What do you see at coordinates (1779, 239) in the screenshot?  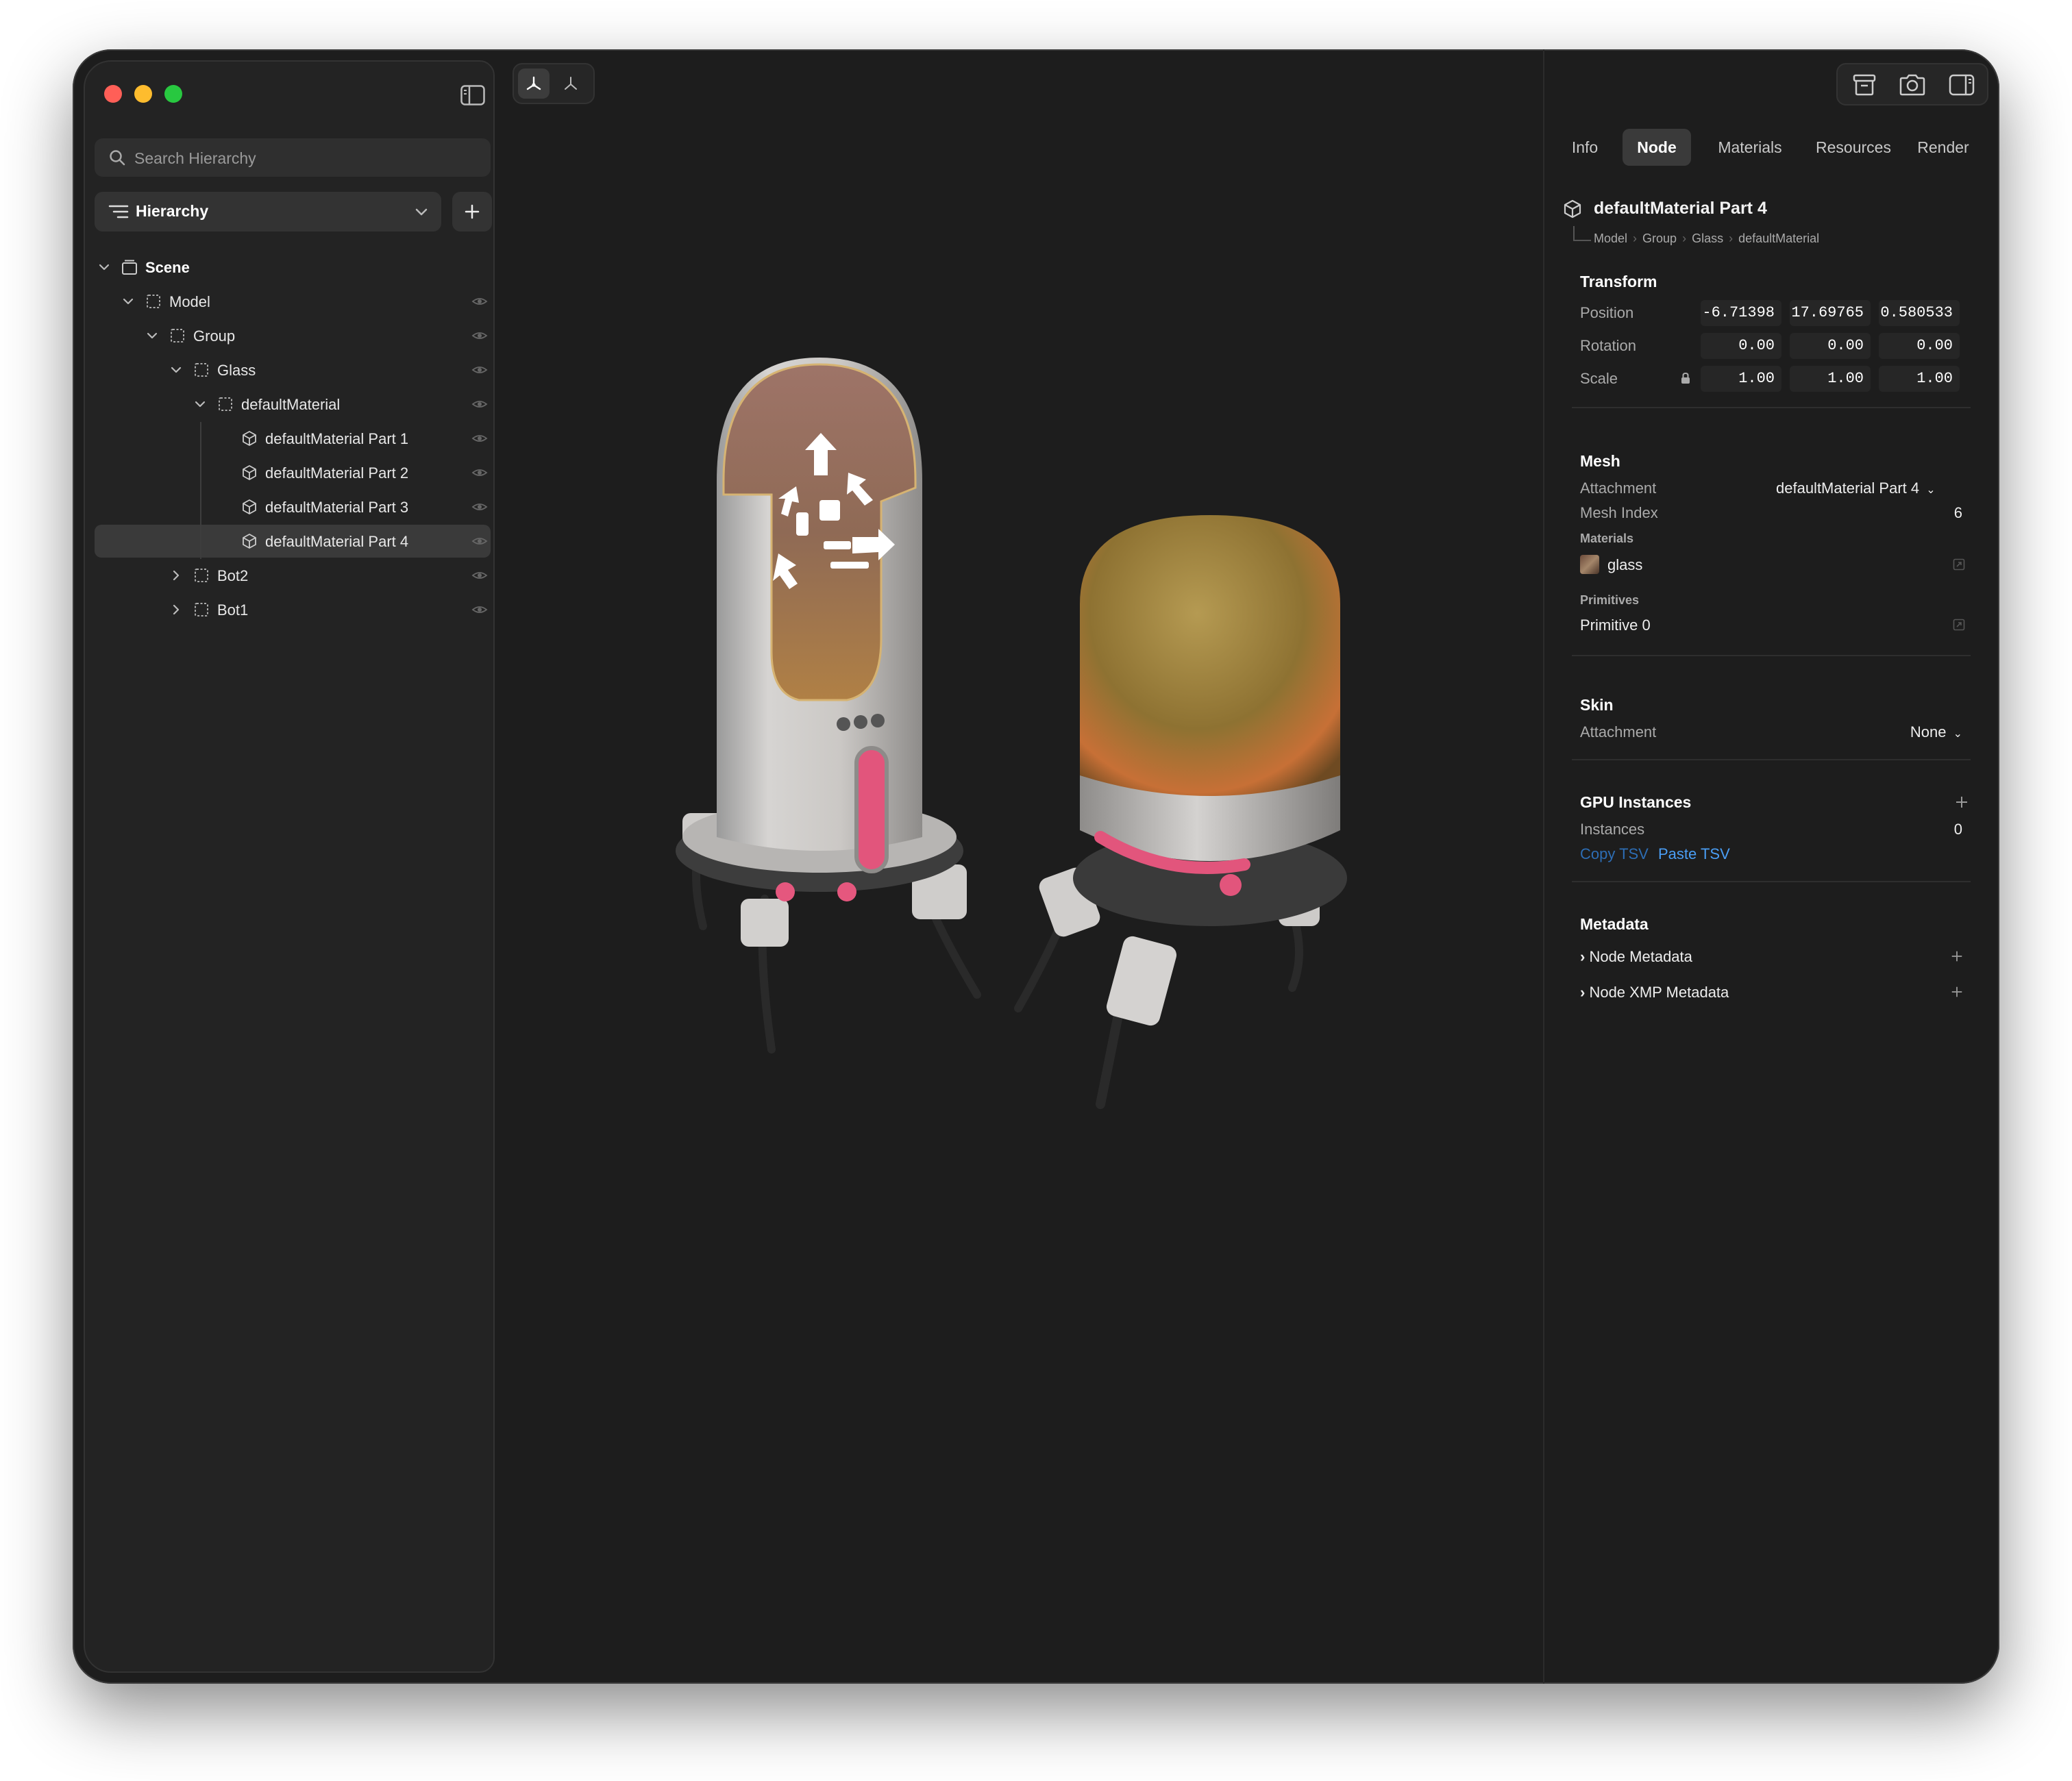 I see `breadcrumb-item: defaultMaterial` at bounding box center [1779, 239].